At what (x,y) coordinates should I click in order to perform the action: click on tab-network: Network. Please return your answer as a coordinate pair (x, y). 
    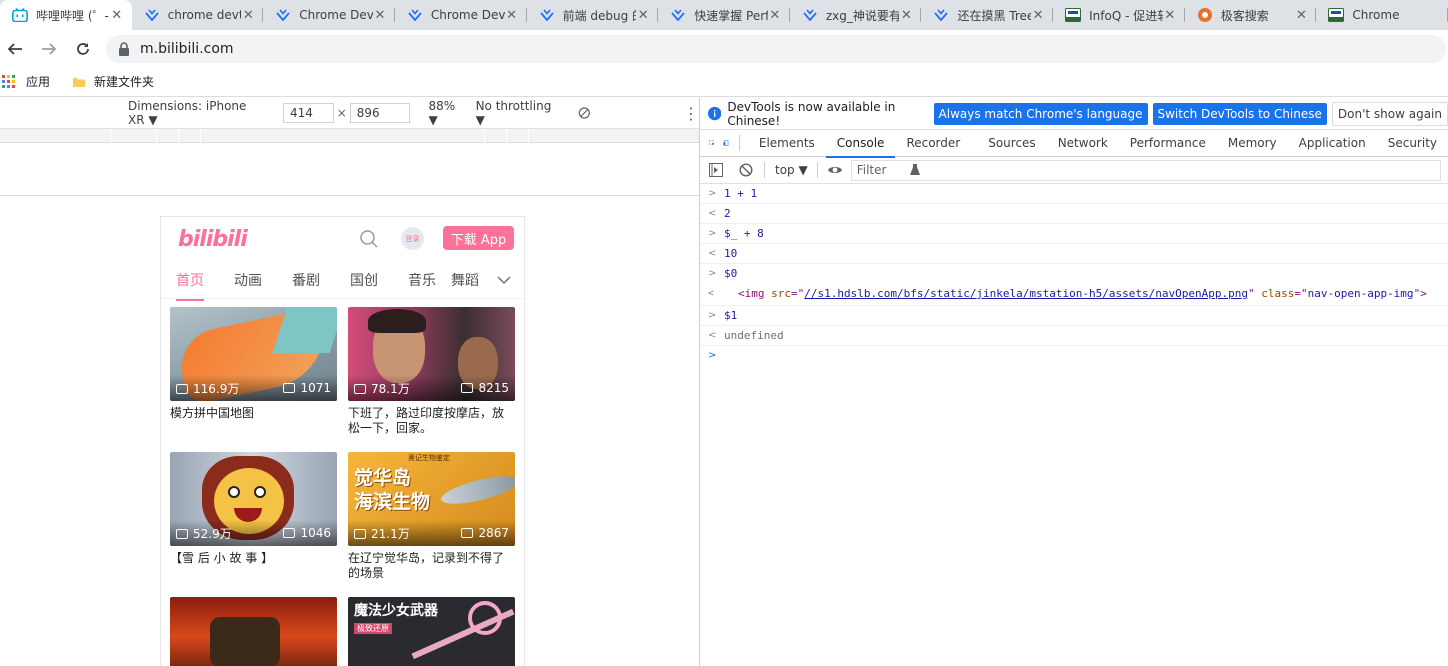
    Looking at the image, I should click on (1083, 143).